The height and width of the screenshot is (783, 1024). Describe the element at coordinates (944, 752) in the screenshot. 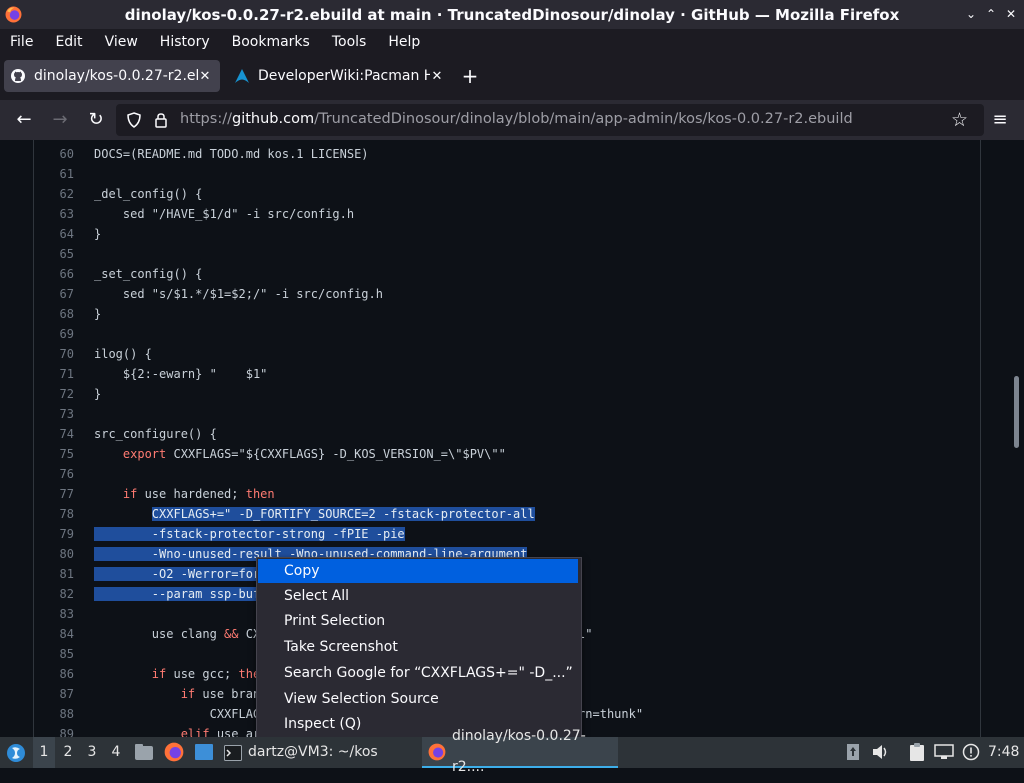

I see `network-icon` at that location.